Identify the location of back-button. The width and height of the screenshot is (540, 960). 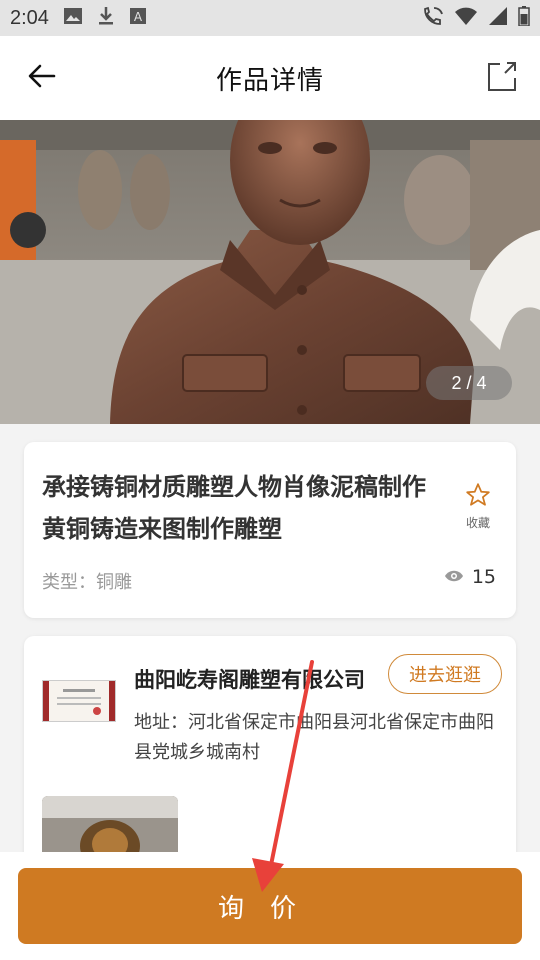
(42, 78).